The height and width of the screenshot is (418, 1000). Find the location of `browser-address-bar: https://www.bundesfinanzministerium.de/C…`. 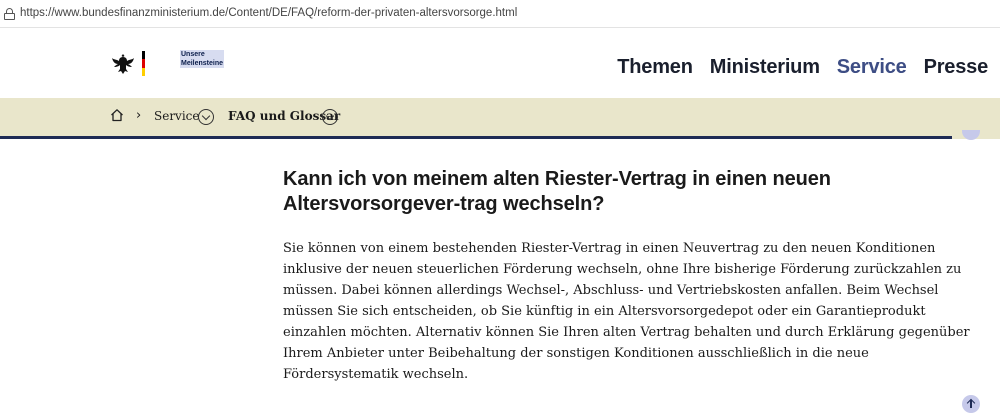

browser-address-bar: https://www.bundesfinanzministerium.de/C… is located at coordinates (500, 14).